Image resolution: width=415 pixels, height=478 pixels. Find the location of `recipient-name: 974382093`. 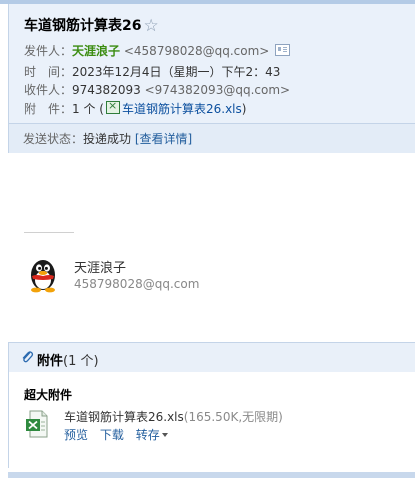

recipient-name: 974382093 is located at coordinates (106, 90).